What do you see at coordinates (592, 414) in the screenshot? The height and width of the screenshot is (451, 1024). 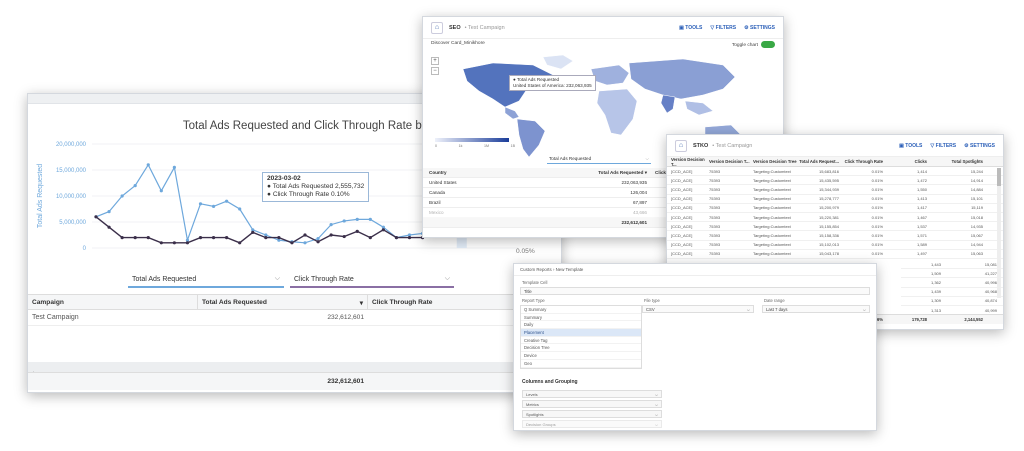 I see `group-spotlights: Spotlights ⌵` at bounding box center [592, 414].